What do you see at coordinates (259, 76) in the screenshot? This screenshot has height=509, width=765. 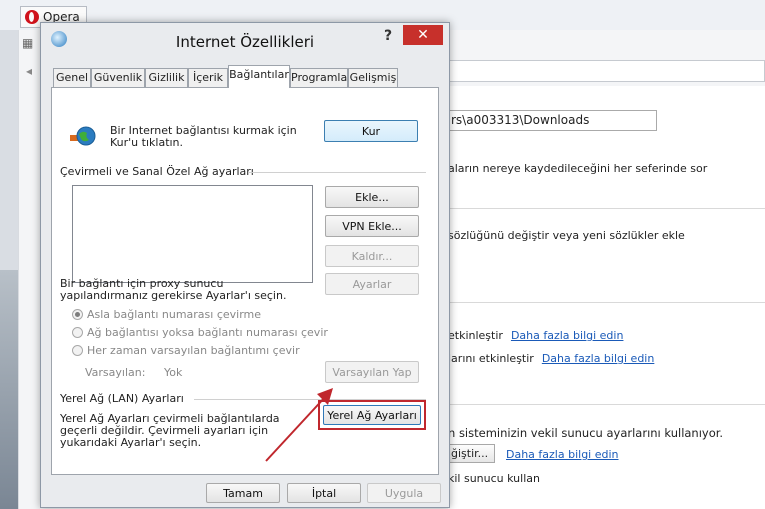 I see `tab-connections: Bağlantılar` at bounding box center [259, 76].